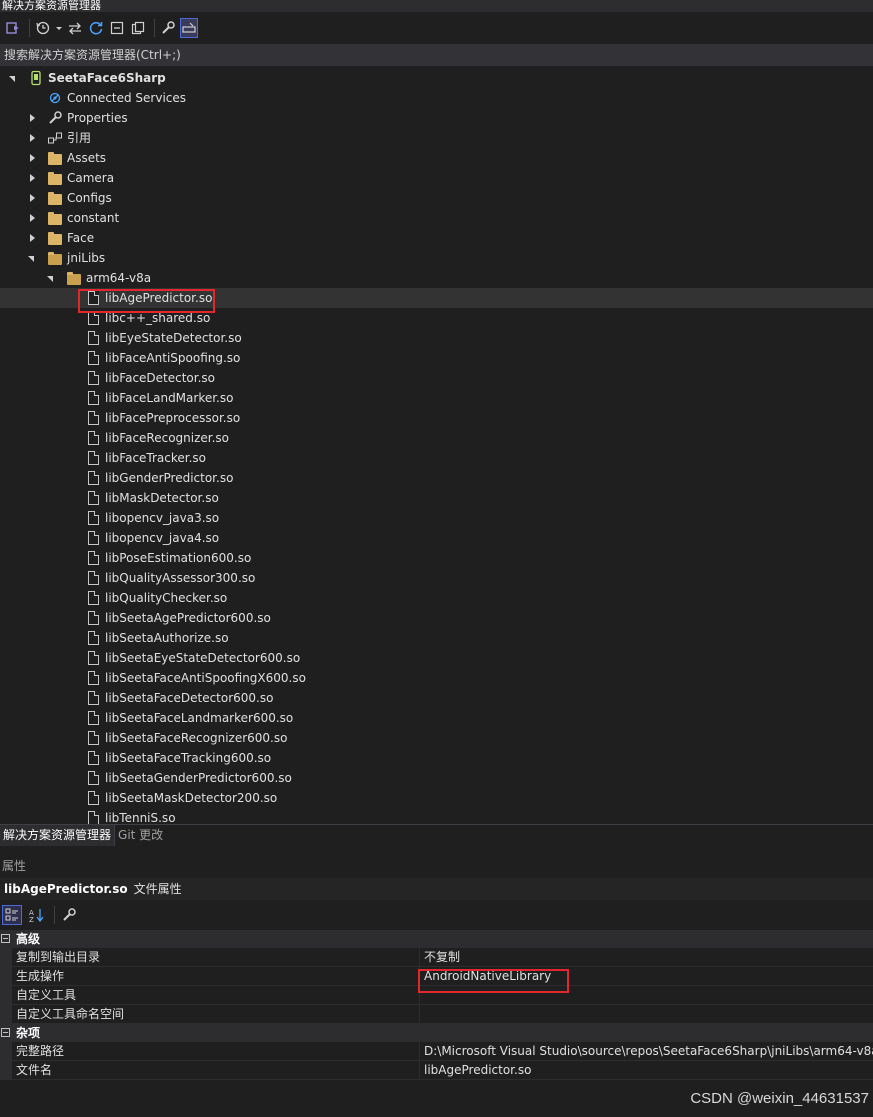 This screenshot has height=1117, width=873. What do you see at coordinates (167, 438) in the screenshot?
I see `tree-item-label: libFaceRecognizer.so` at bounding box center [167, 438].